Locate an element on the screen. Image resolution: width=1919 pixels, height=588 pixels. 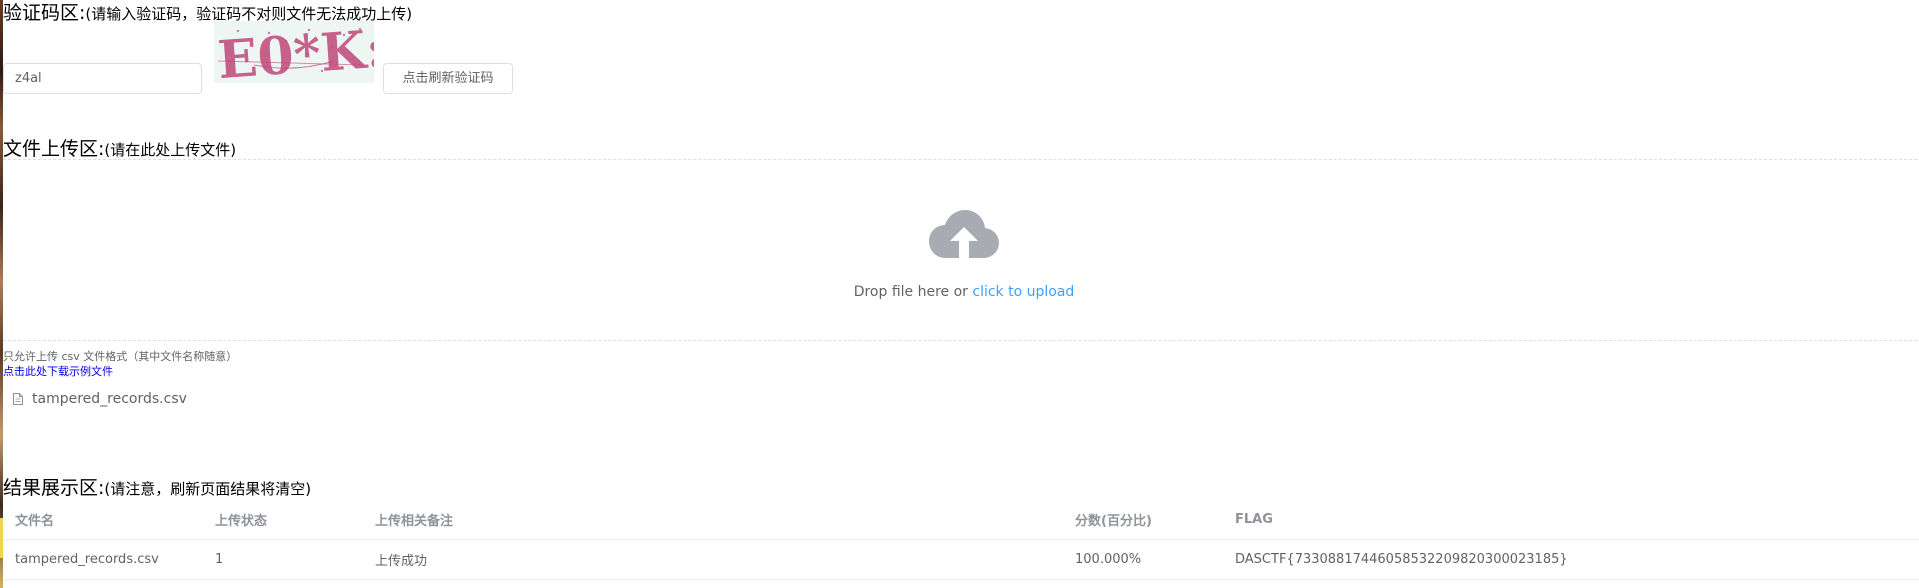
cell-filename: tampered_records.csv is located at coordinates (103, 559).